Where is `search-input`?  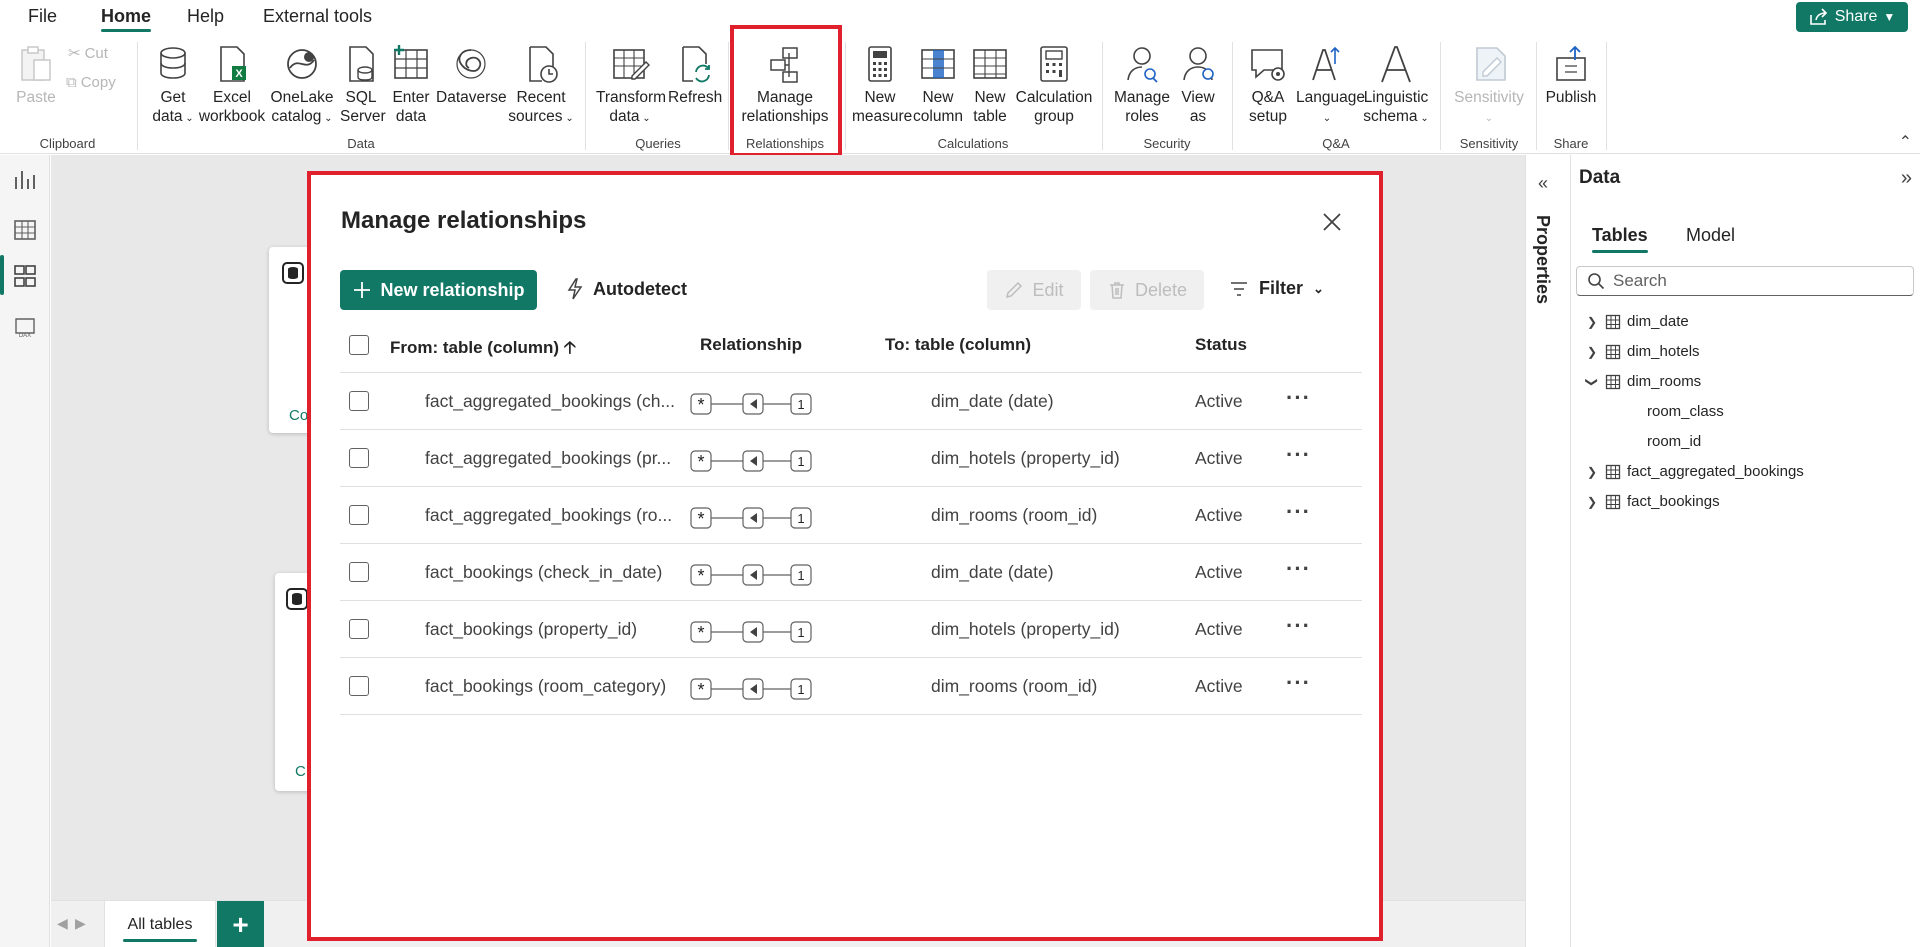 search-input is located at coordinates (1753, 281).